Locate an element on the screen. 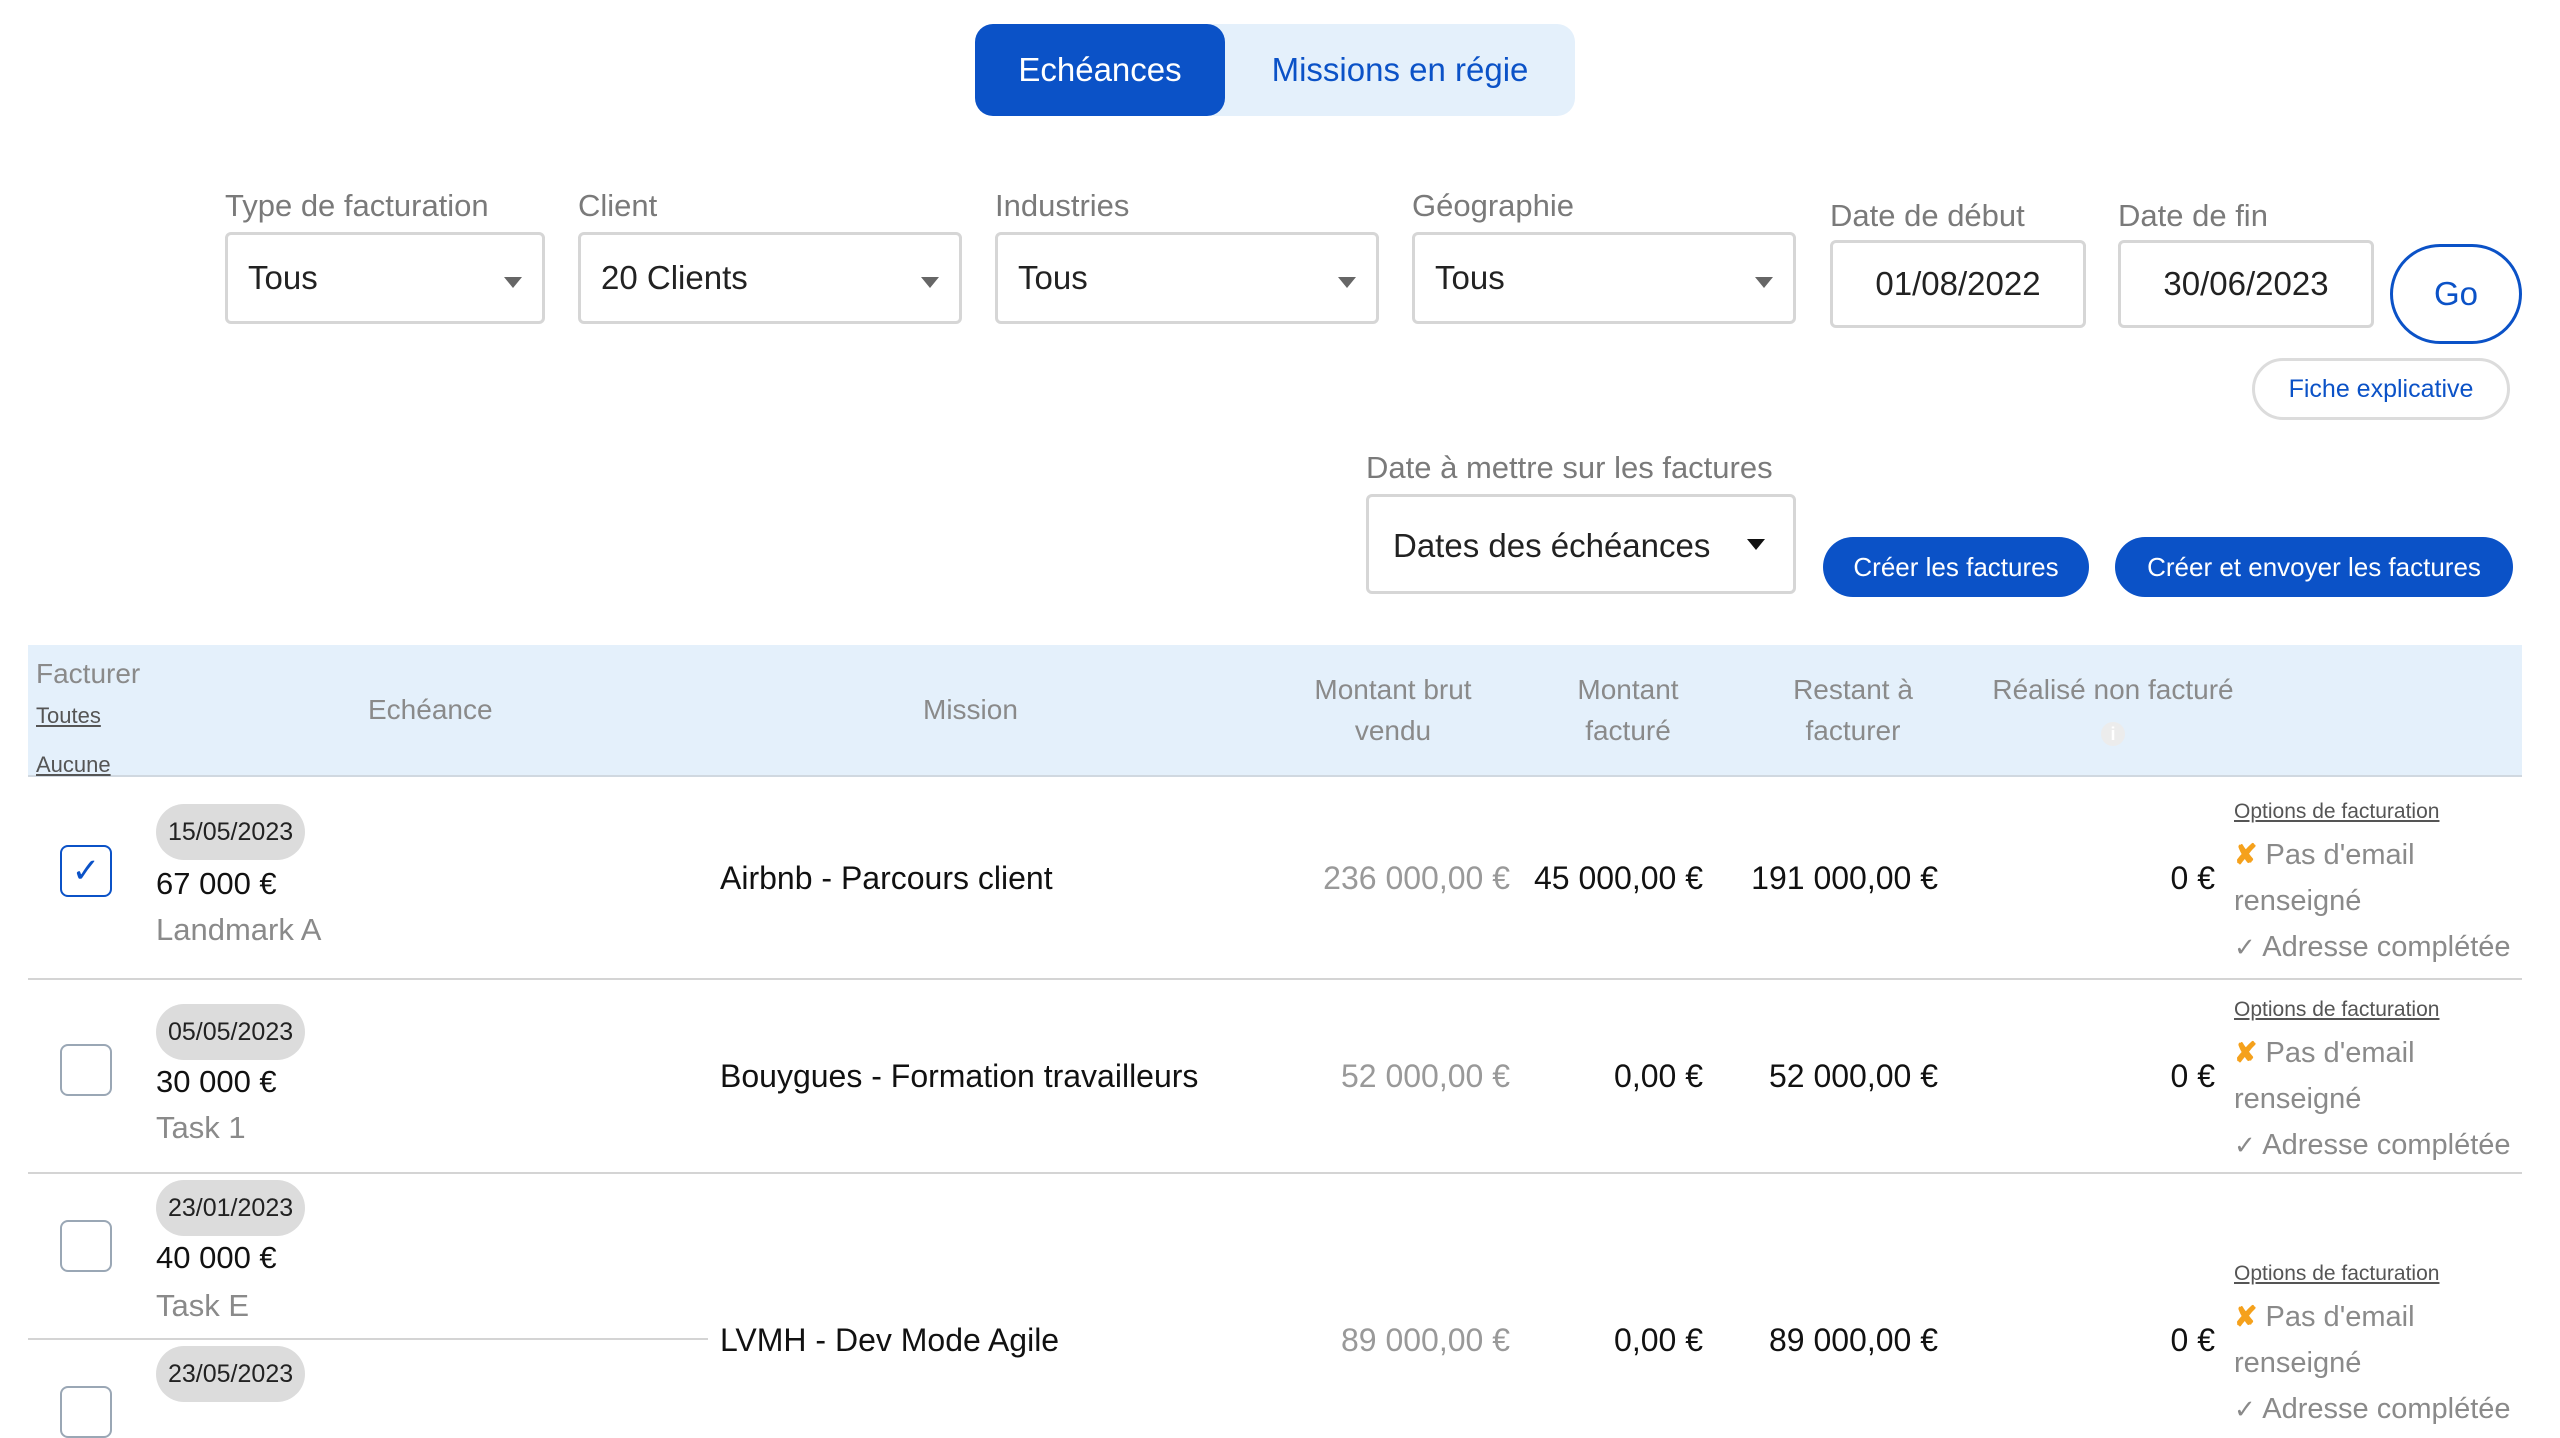 The height and width of the screenshot is (1438, 2560). type-facturation-value: Tous is located at coordinates (283, 277).